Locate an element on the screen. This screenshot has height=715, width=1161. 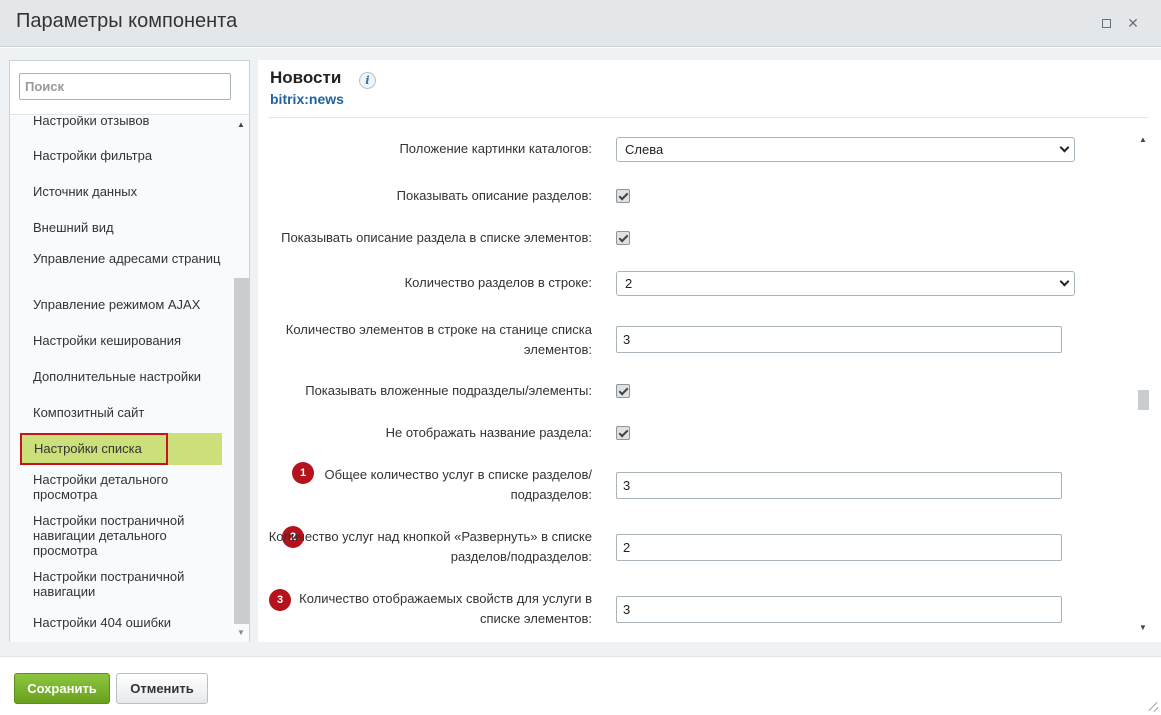
main-scroll-thumb is located at coordinates (1143, 400).